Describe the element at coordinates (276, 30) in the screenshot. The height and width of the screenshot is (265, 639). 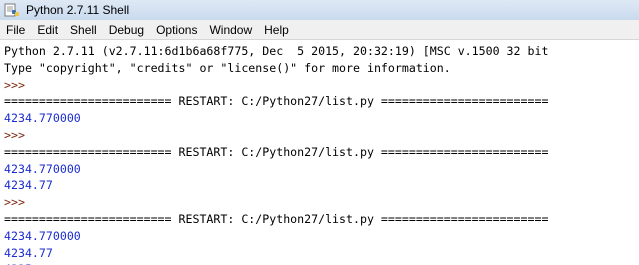
I see `menu-help: Help` at that location.